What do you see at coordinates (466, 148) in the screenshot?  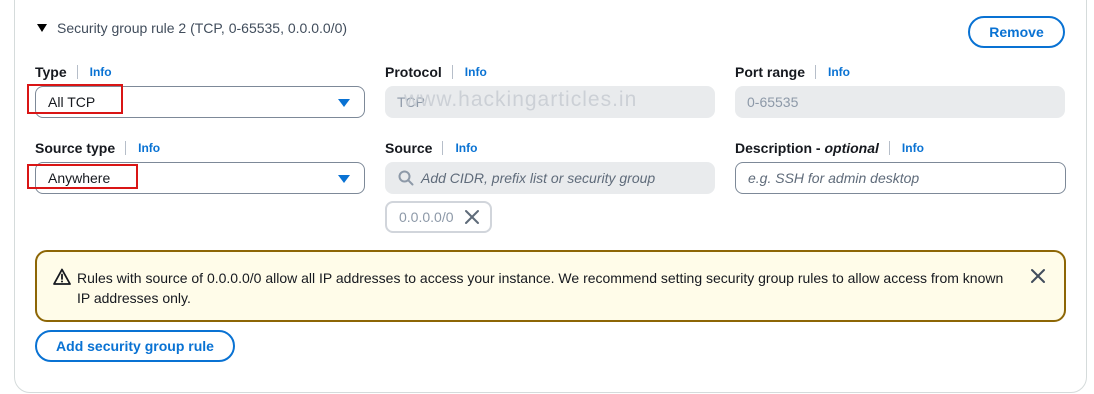 I see `source-info-link: Info` at bounding box center [466, 148].